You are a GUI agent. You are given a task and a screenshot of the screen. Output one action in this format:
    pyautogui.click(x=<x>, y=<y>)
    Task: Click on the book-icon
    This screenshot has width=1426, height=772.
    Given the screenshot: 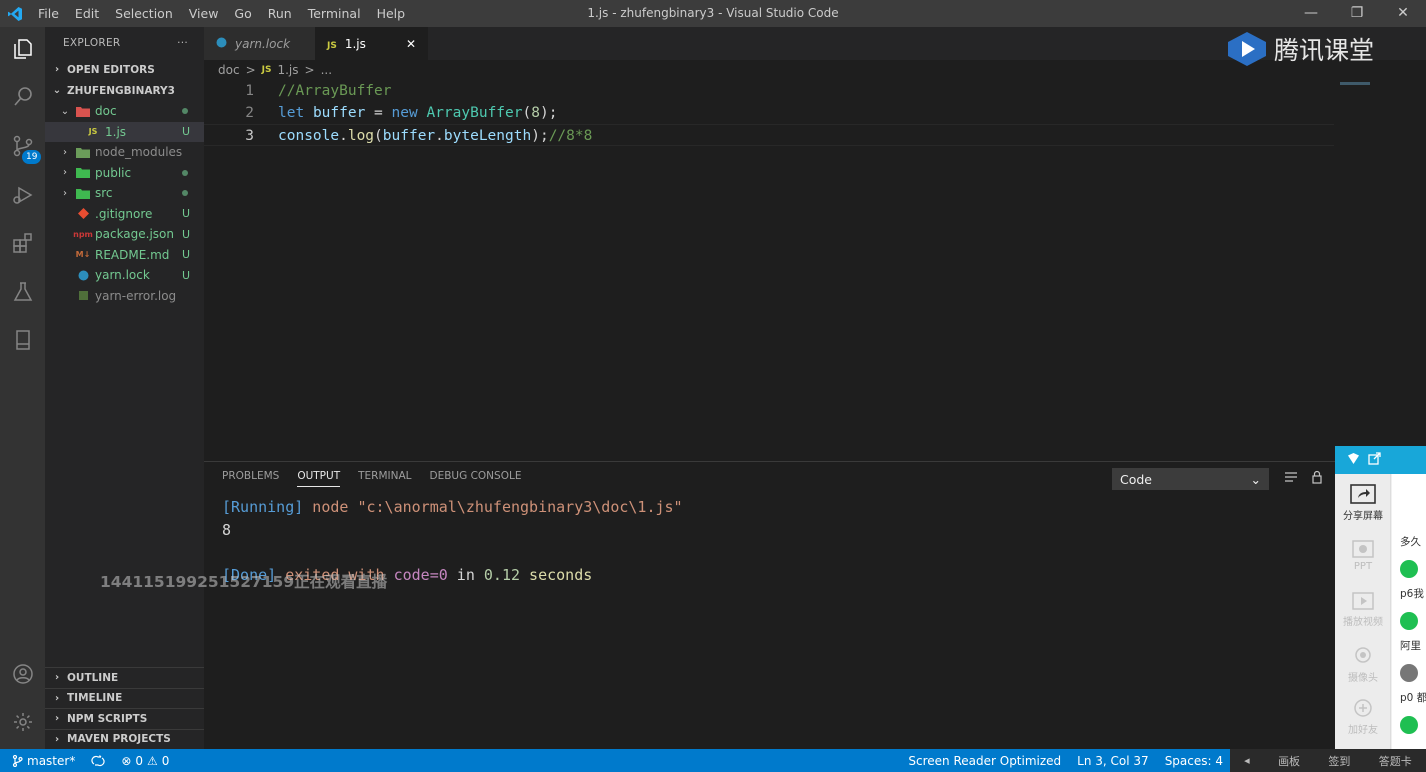 What is the action you would take?
    pyautogui.click(x=22, y=340)
    